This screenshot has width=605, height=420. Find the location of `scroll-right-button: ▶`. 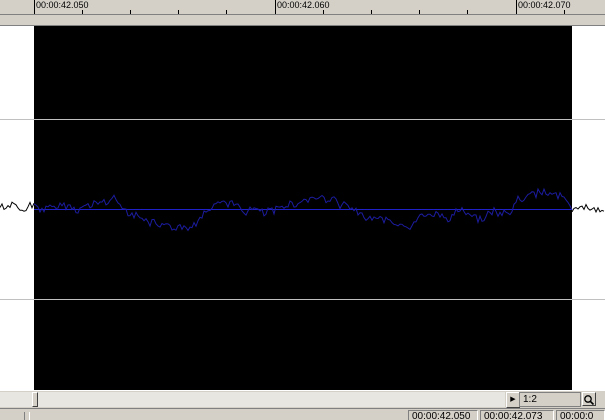

scroll-right-button: ▶ is located at coordinates (513, 400).